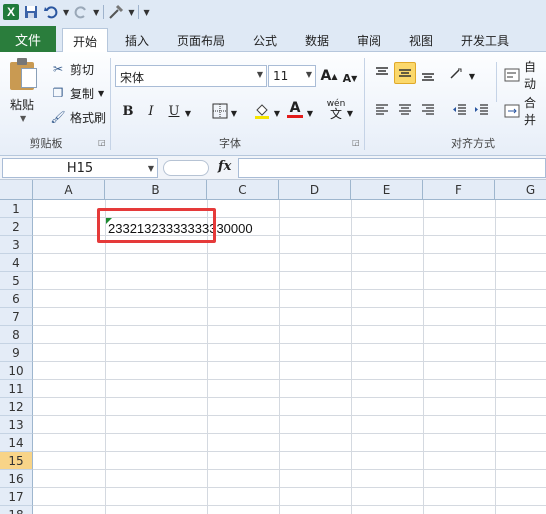  I want to click on tab-formulas: 公式, so click(265, 40).